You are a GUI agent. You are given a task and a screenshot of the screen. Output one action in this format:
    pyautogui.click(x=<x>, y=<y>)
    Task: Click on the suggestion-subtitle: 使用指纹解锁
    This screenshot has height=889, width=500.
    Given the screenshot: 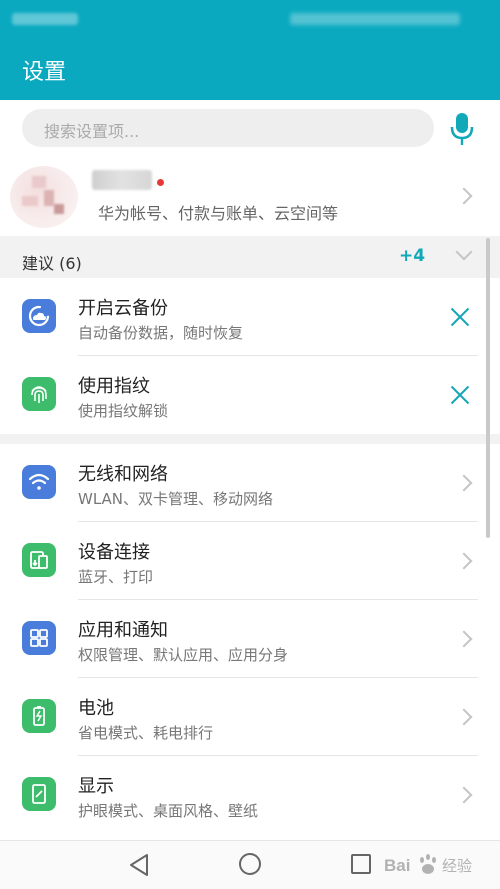 What is the action you would take?
    pyautogui.click(x=123, y=411)
    